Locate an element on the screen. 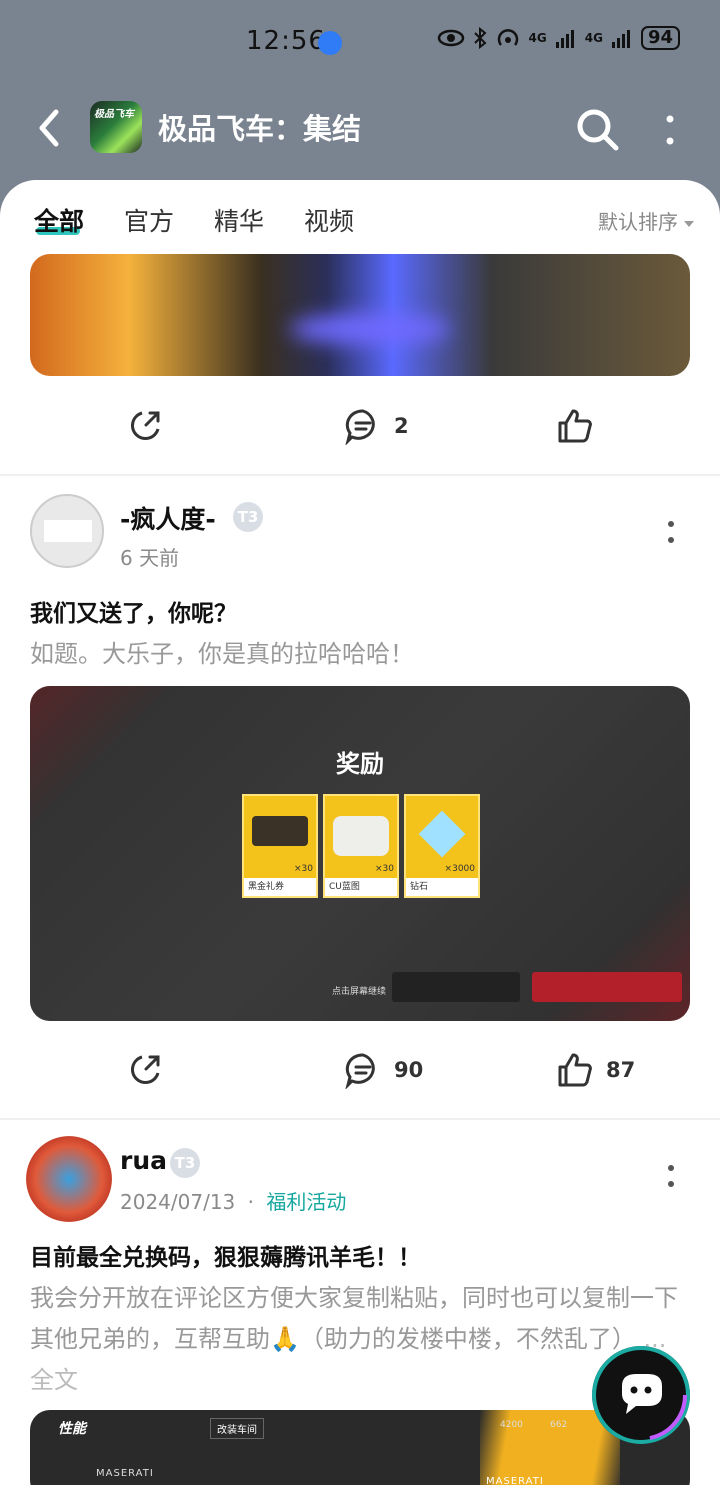  sort-dropdown: 默认排序 is located at coordinates (646, 220).